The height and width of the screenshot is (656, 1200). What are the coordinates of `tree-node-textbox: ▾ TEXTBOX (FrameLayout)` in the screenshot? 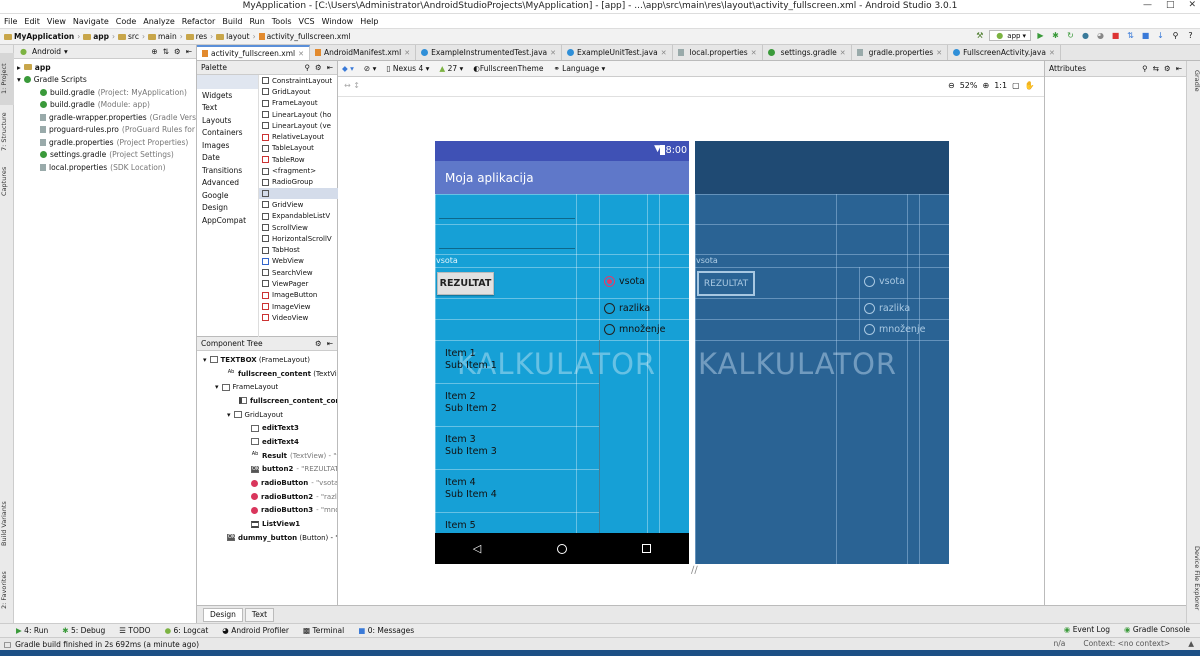 It's located at (267, 360).